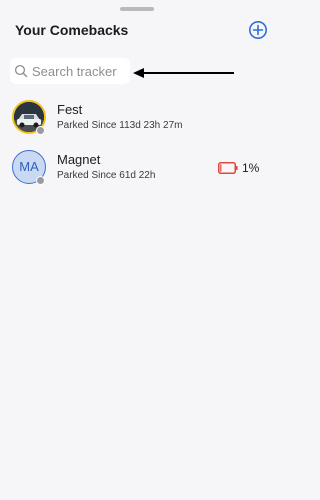  Describe the element at coordinates (137, 9) in the screenshot. I see `sheet-grabber` at that location.